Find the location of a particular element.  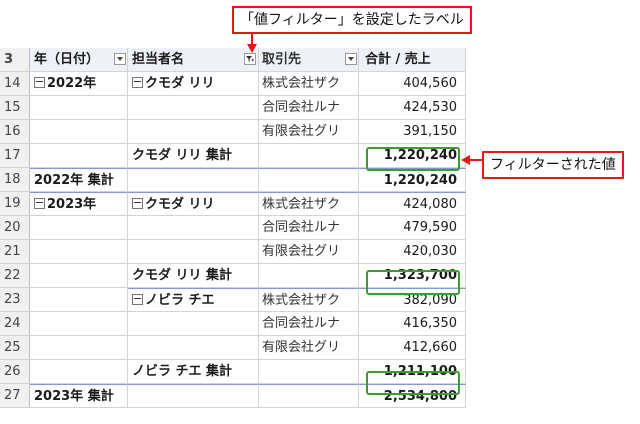

table-row: 14 2022年 クモダ リリ 株式会社ザク 404,560 is located at coordinates (233, 84).